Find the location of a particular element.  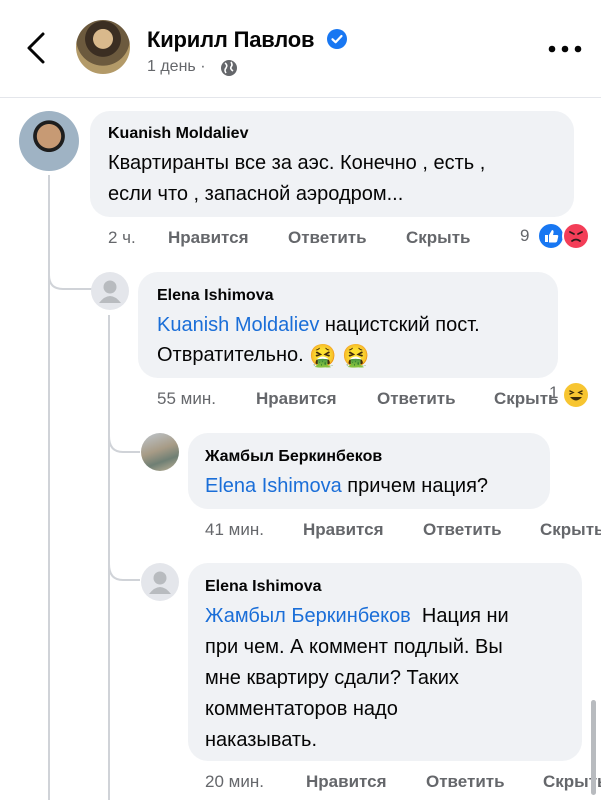

comment-text-line: Kuanish Moldaliev нацистский пост. is located at coordinates (318, 325).